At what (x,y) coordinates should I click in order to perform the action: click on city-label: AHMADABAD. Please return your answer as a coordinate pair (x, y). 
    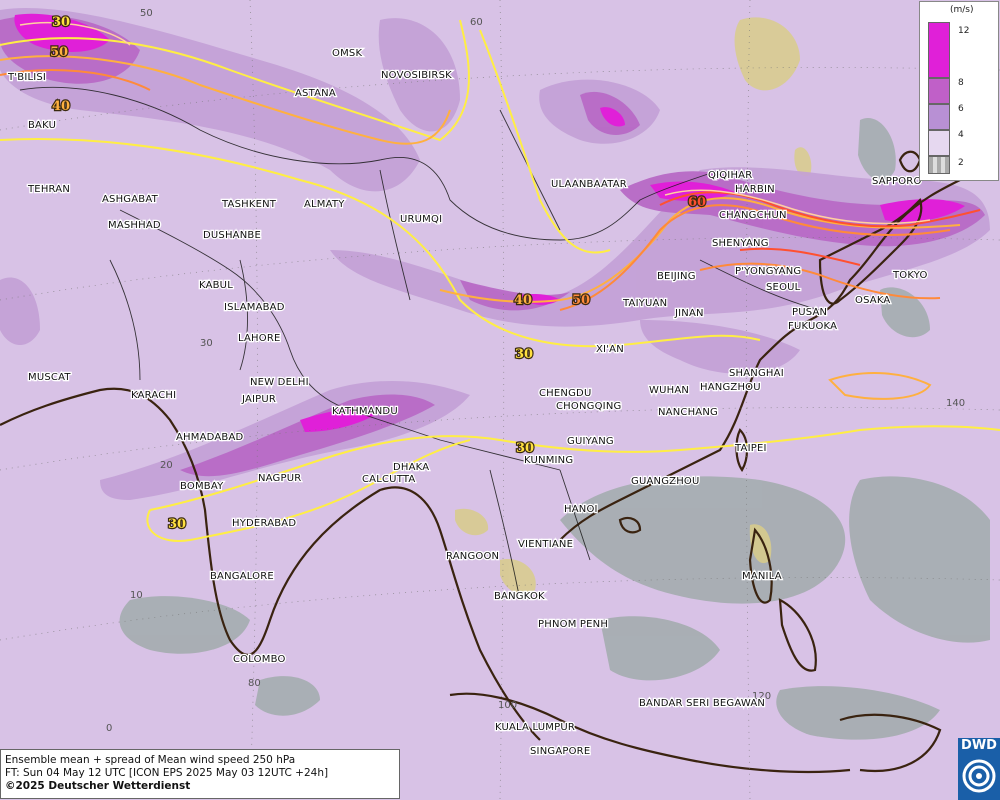
    Looking at the image, I should click on (209, 437).